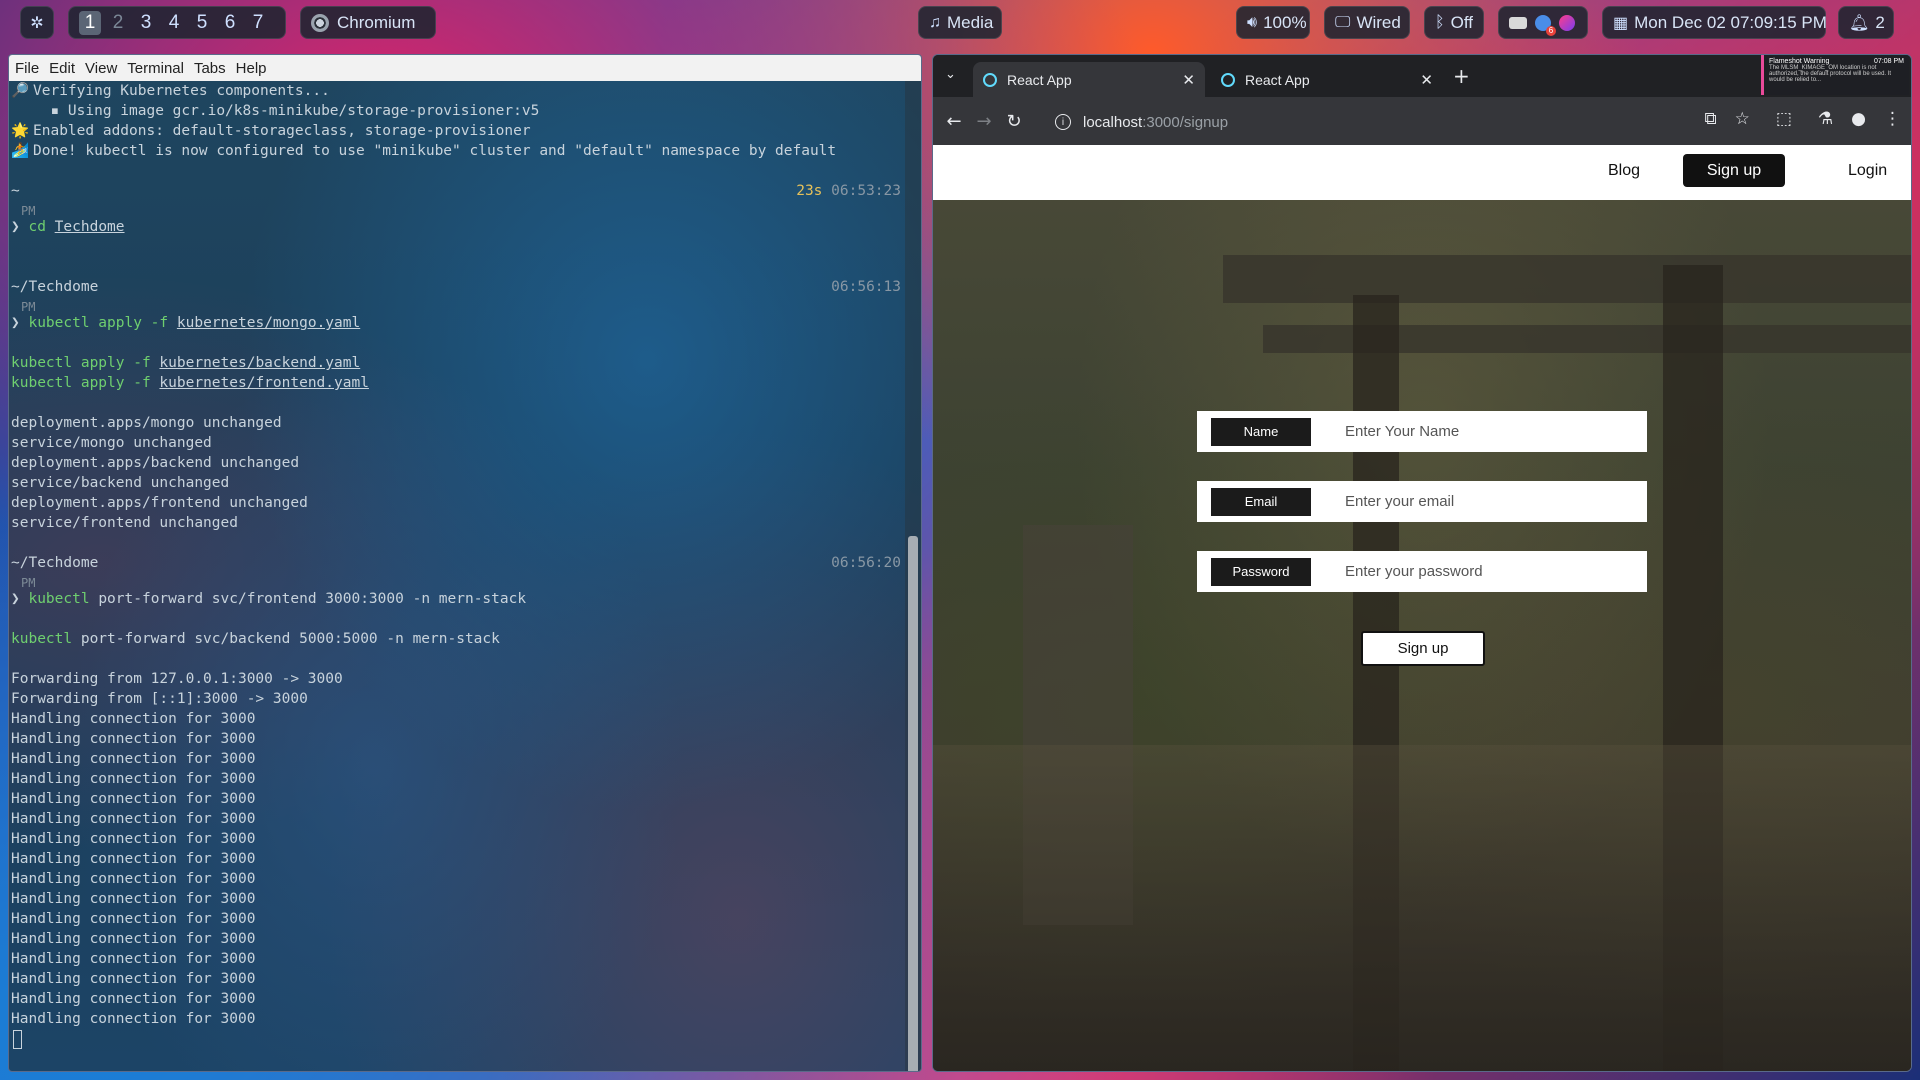  What do you see at coordinates (1742, 119) in the screenshot?
I see `bookmark-star-icon: ☆` at bounding box center [1742, 119].